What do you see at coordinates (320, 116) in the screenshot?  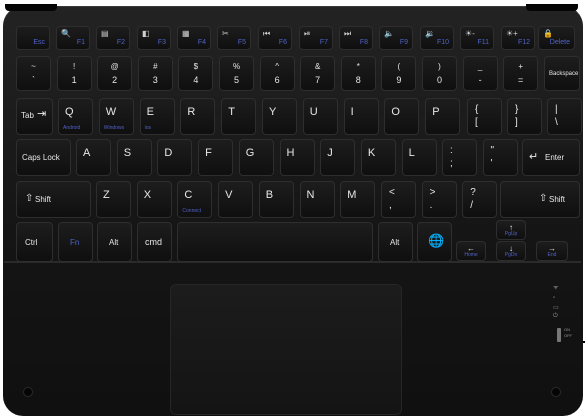 I see `key-u: U` at bounding box center [320, 116].